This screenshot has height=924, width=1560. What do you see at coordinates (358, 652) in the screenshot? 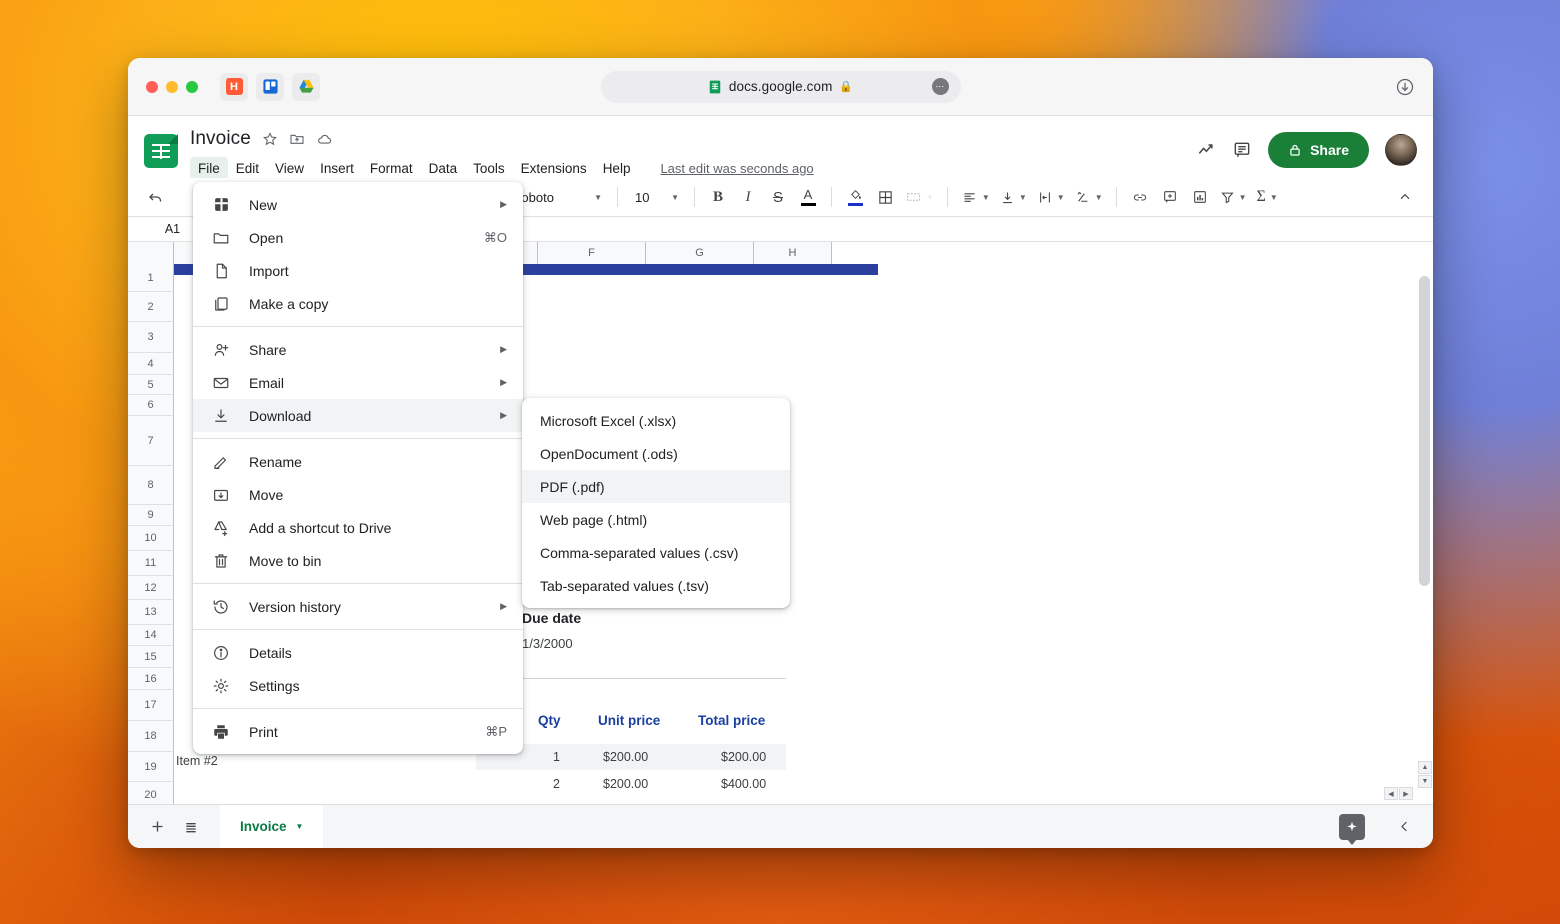
I see `file-menu-item-details: Details` at bounding box center [358, 652].